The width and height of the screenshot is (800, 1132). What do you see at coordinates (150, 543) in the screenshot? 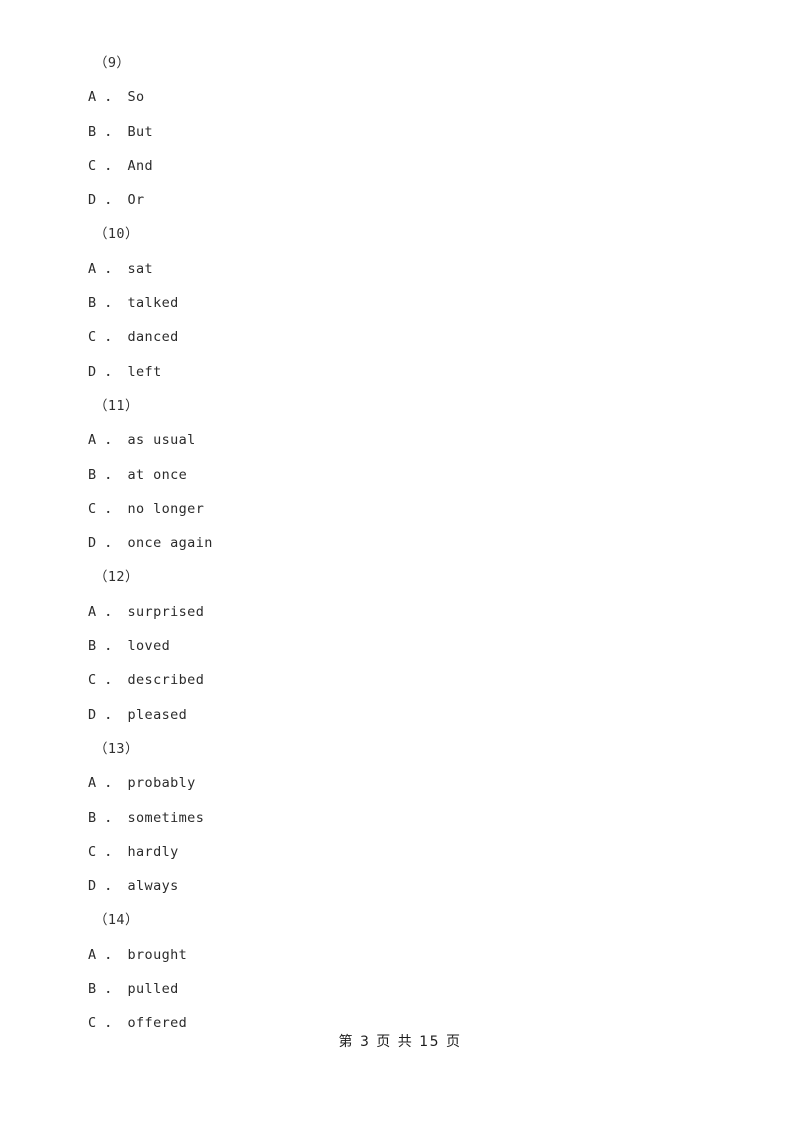
I see `answer-option: D ． once again` at bounding box center [150, 543].